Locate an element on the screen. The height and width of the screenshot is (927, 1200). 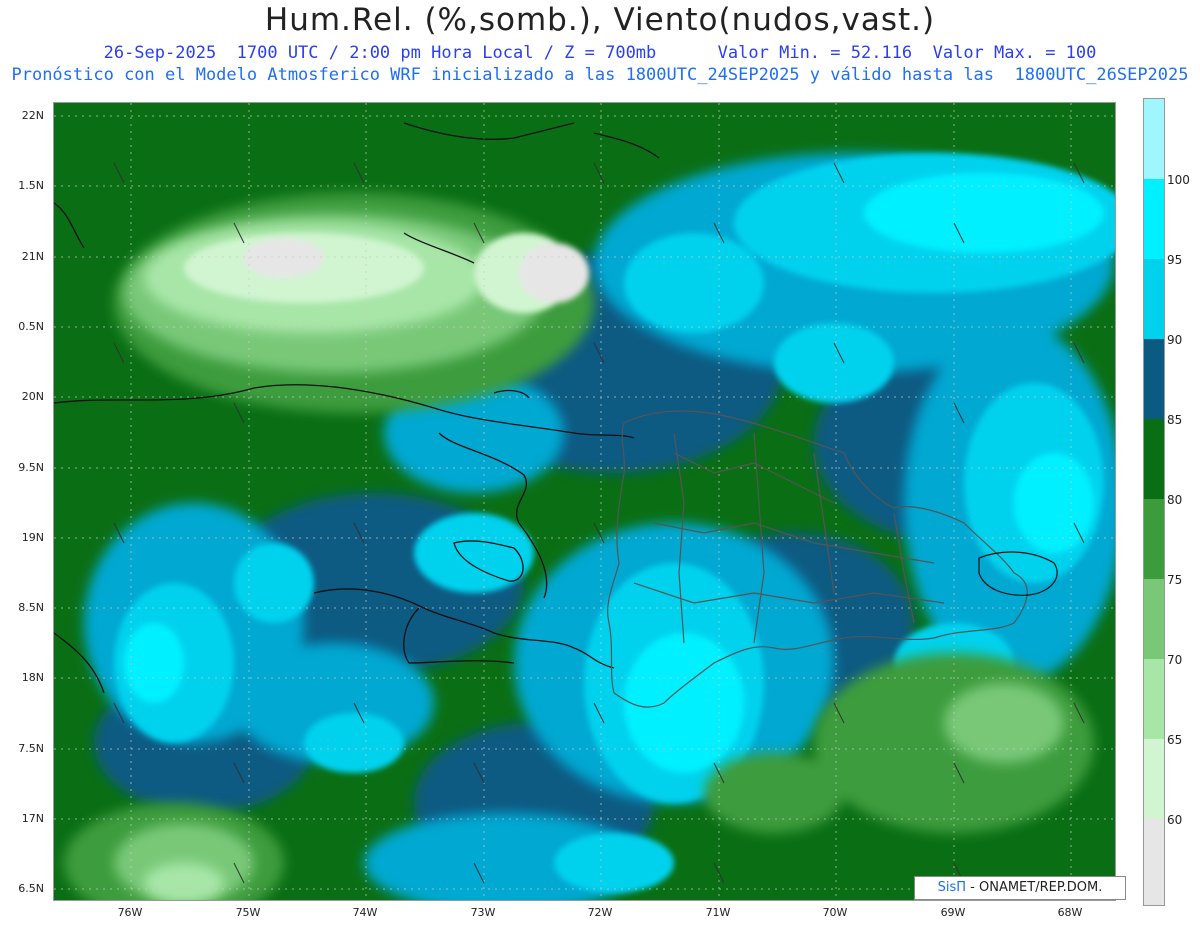
colorbar-swatch-100plus is located at coordinates (1154, 139).